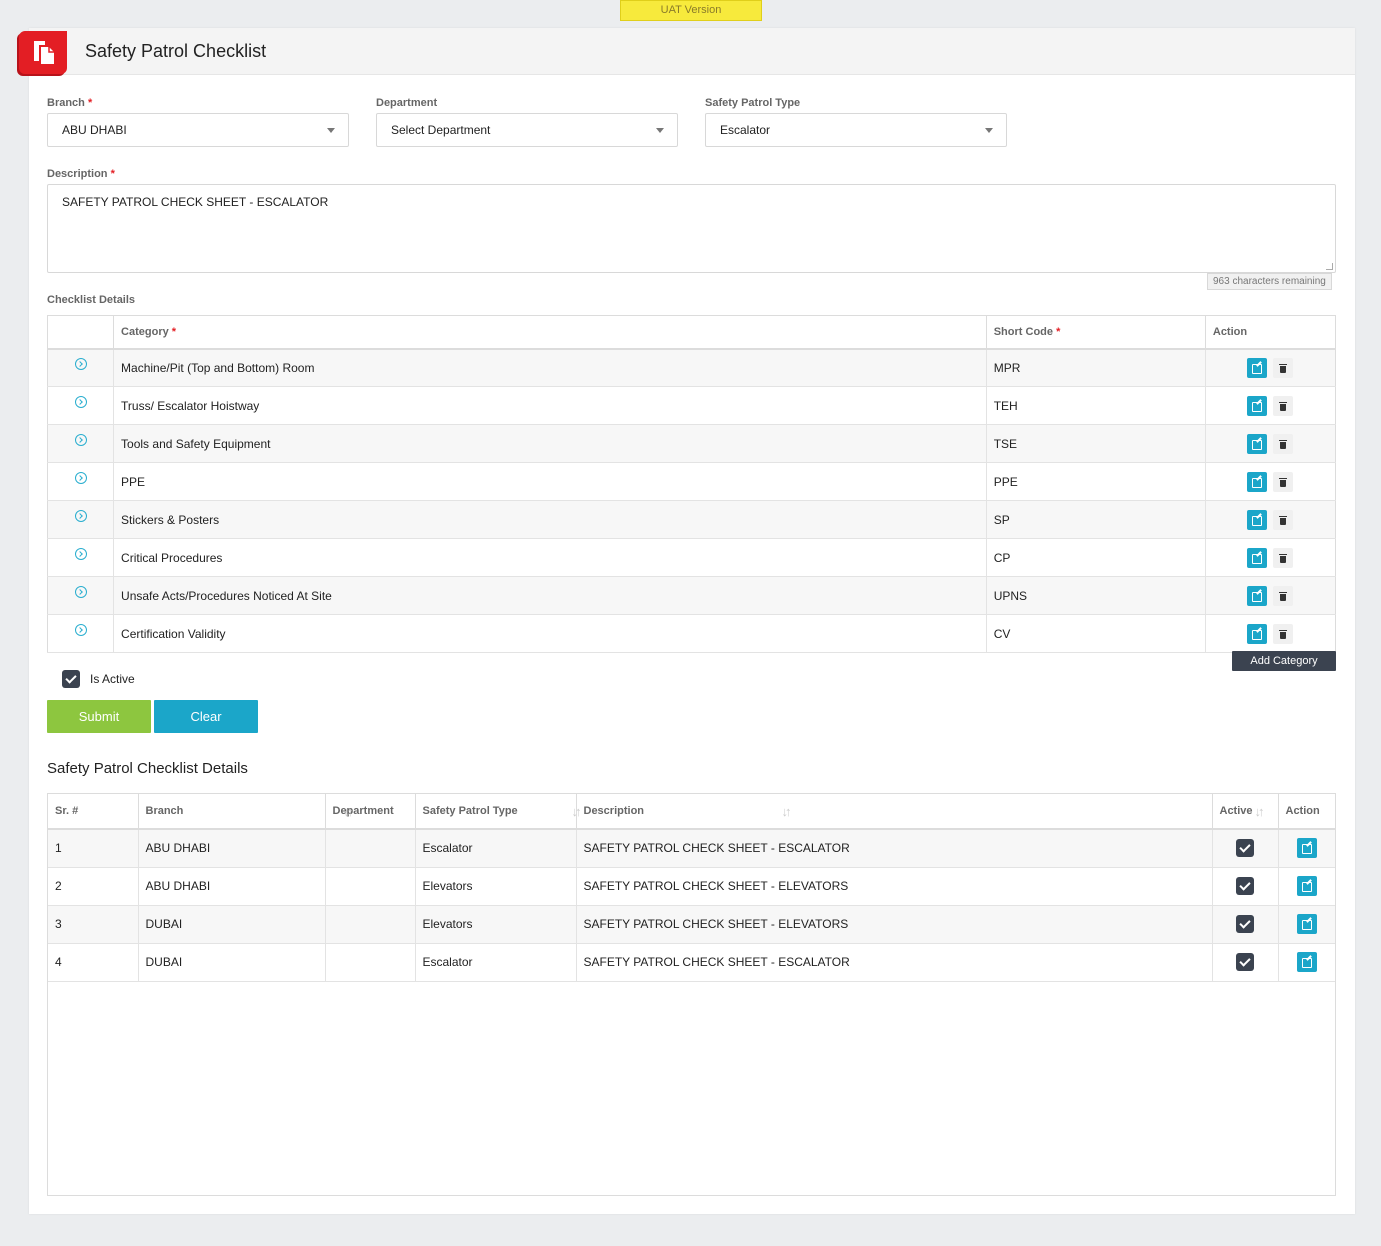 The height and width of the screenshot is (1246, 1381). I want to click on category-cell: Certification Validity, so click(550, 633).